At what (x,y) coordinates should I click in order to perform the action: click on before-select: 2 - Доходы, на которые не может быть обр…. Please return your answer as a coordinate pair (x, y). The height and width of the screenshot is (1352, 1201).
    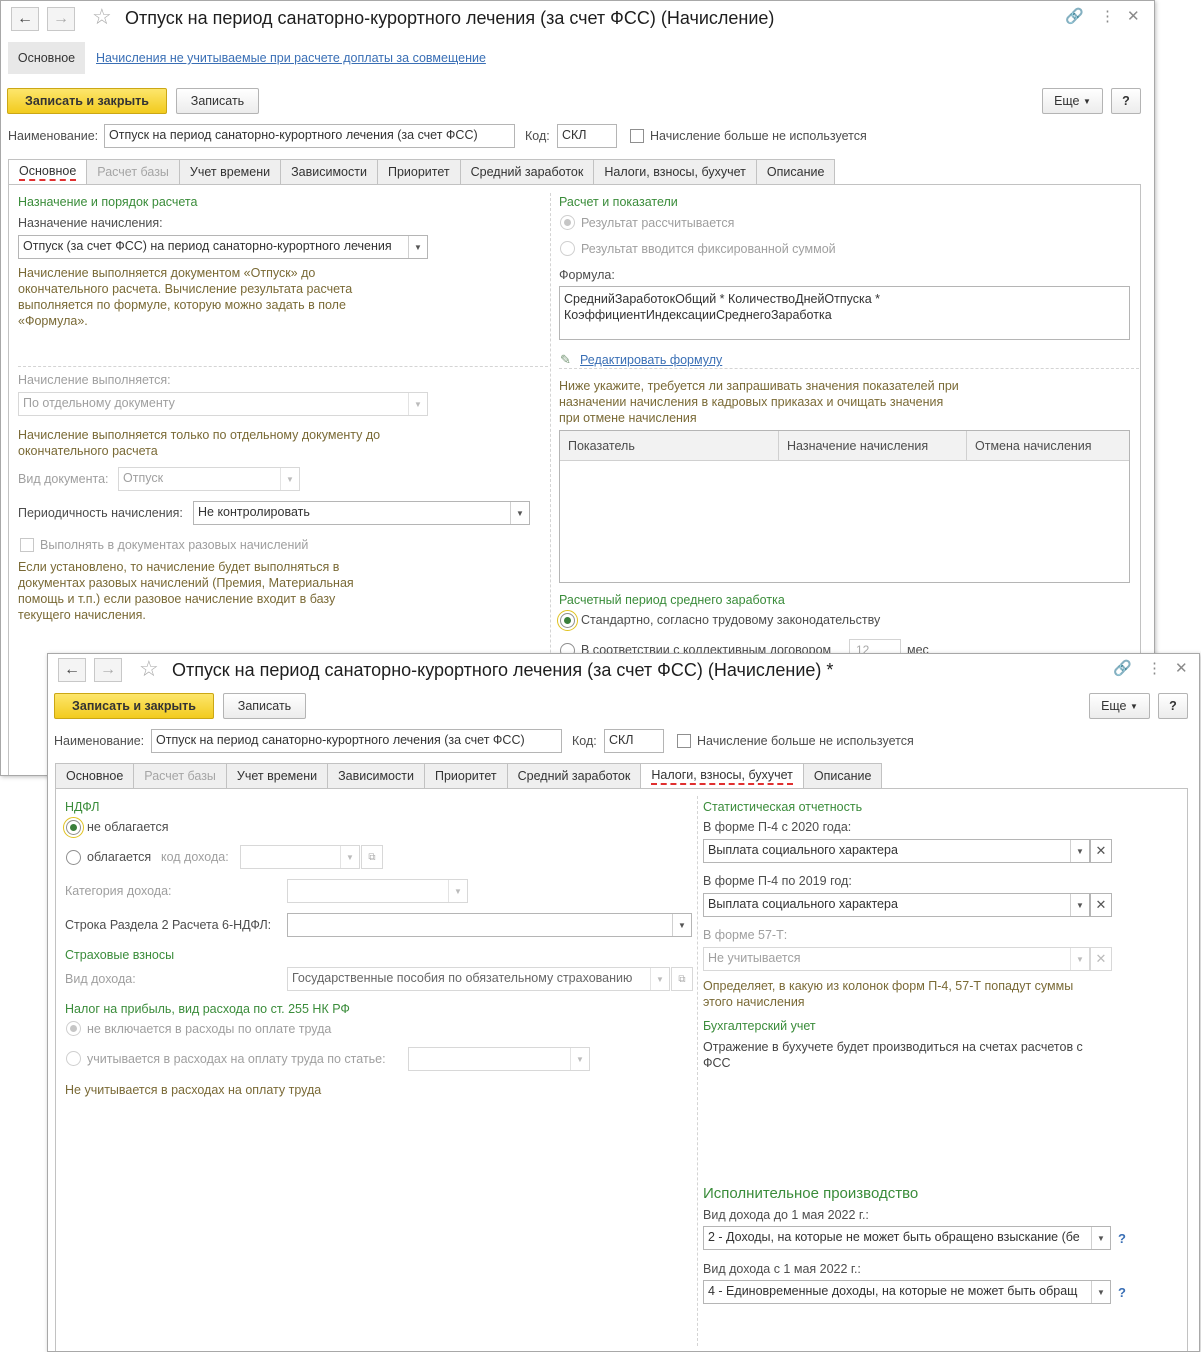
    Looking at the image, I should click on (907, 1238).